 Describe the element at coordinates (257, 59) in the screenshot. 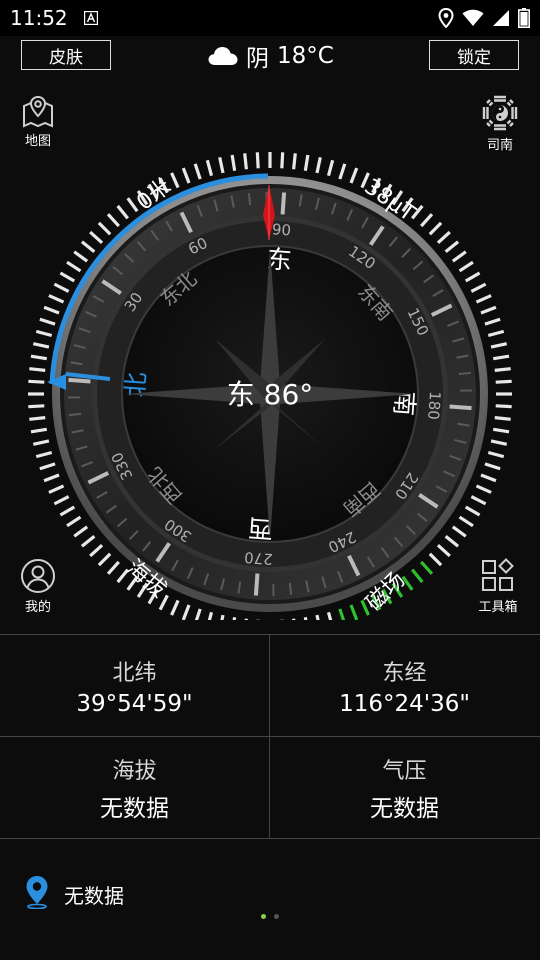

I see `weather-condition: 阴` at that location.